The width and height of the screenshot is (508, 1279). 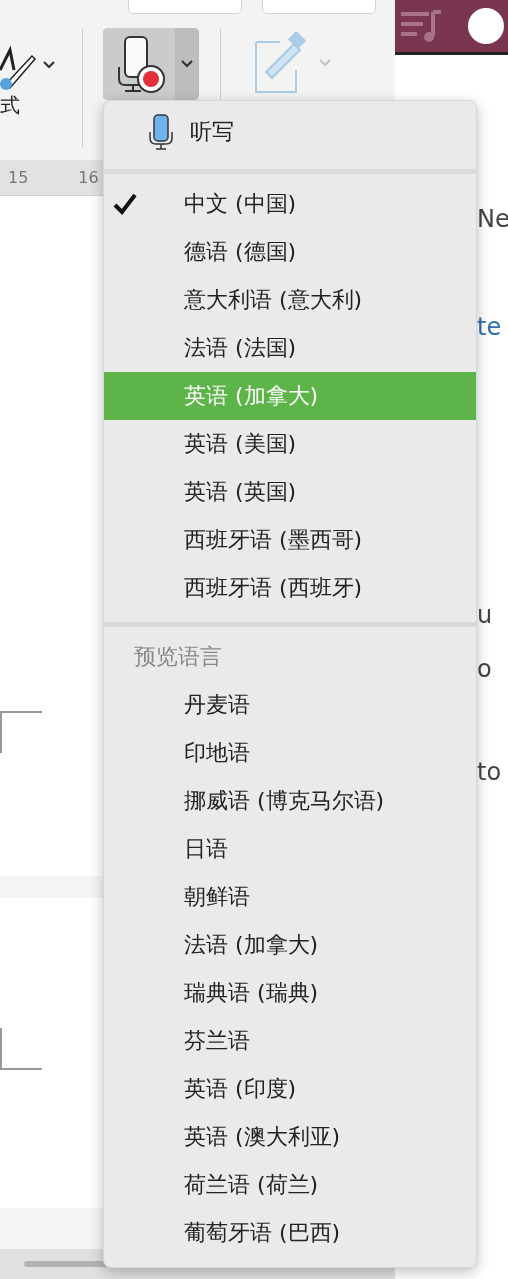 I want to click on language-menu-item: 葡萄牙语 (巴西), so click(x=290, y=1233).